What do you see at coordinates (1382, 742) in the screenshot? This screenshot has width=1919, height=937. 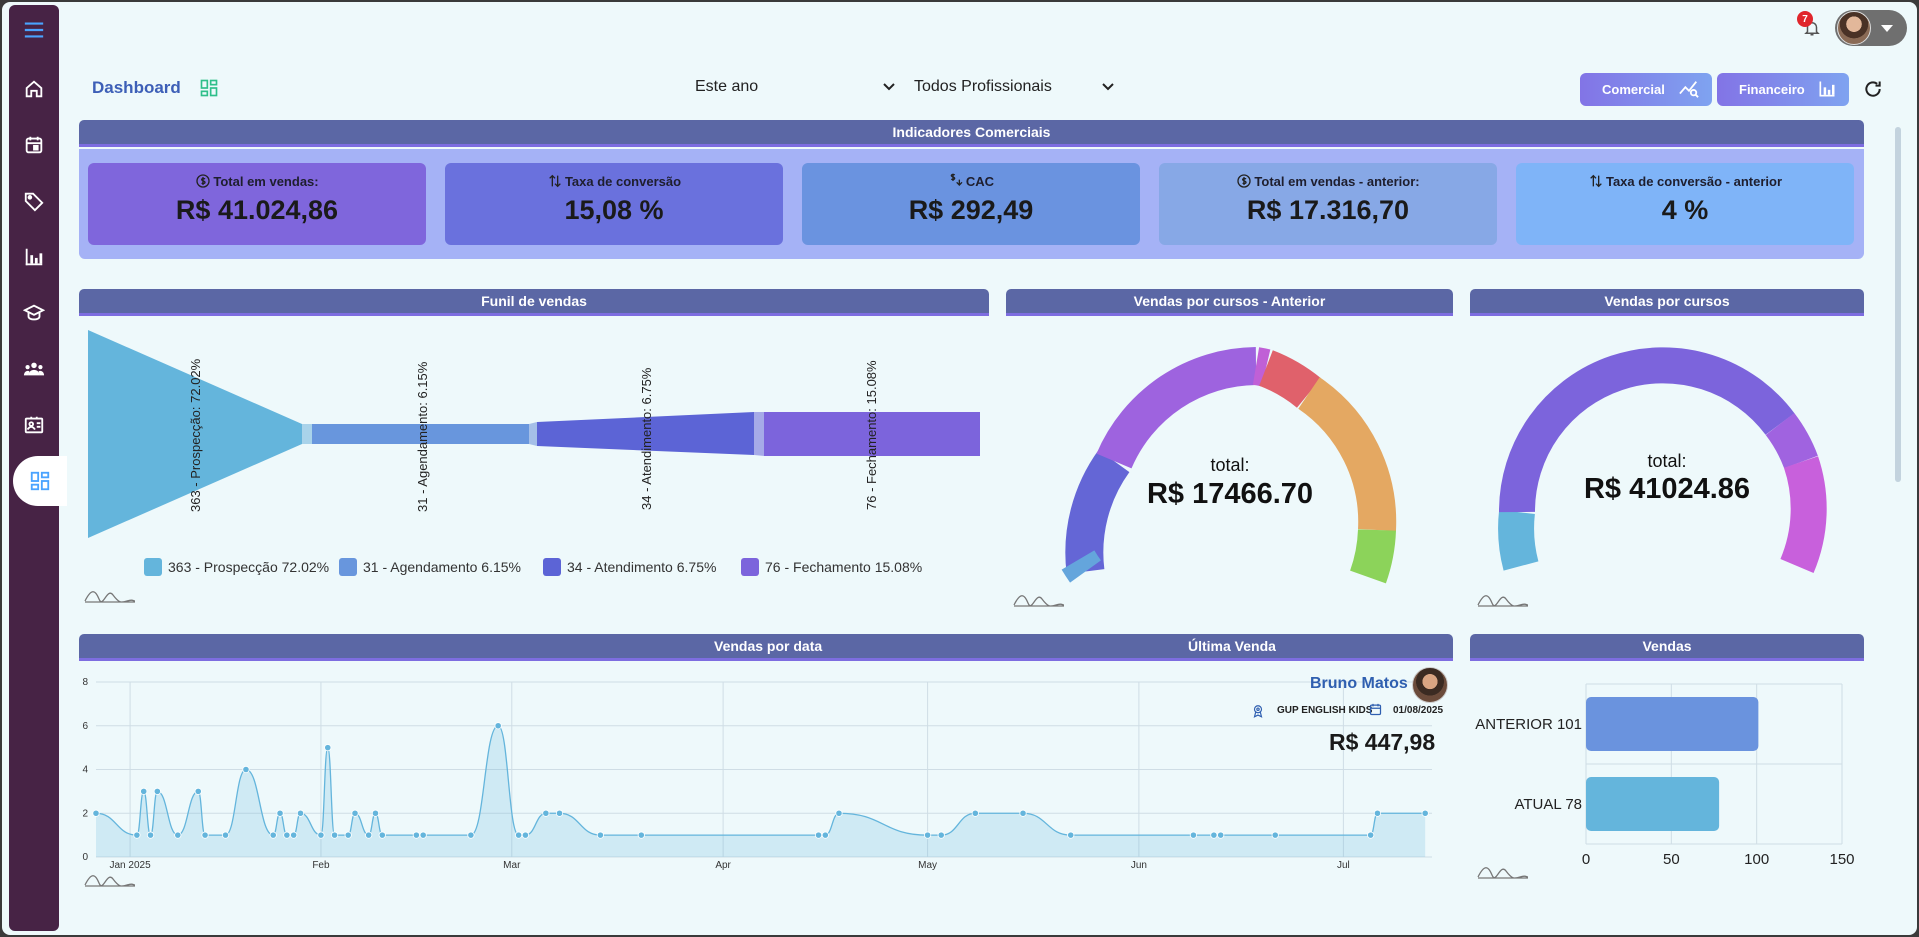 I see `last-sale-value: R$ 447,98` at bounding box center [1382, 742].